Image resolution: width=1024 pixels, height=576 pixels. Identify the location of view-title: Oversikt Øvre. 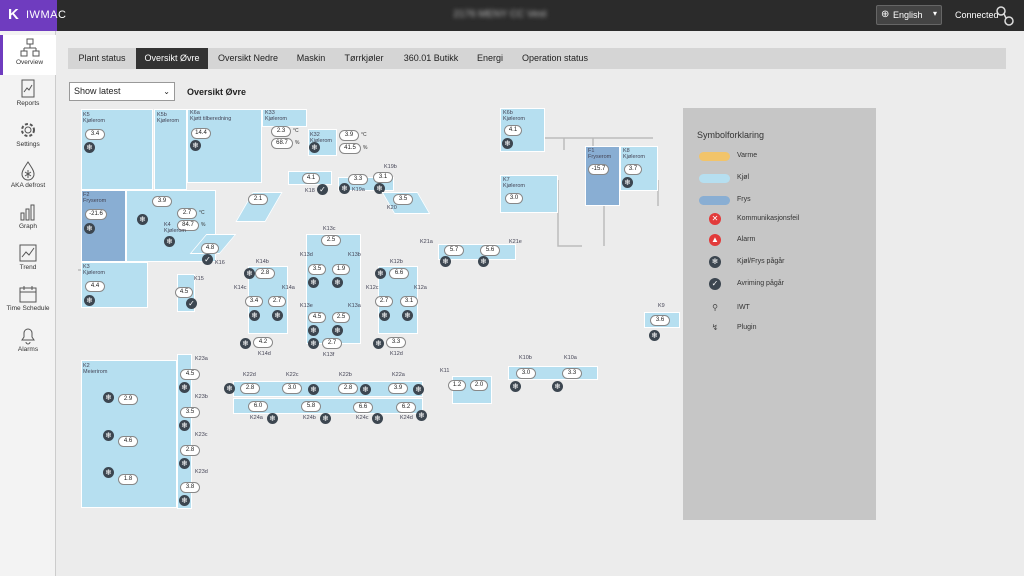
(217, 92).